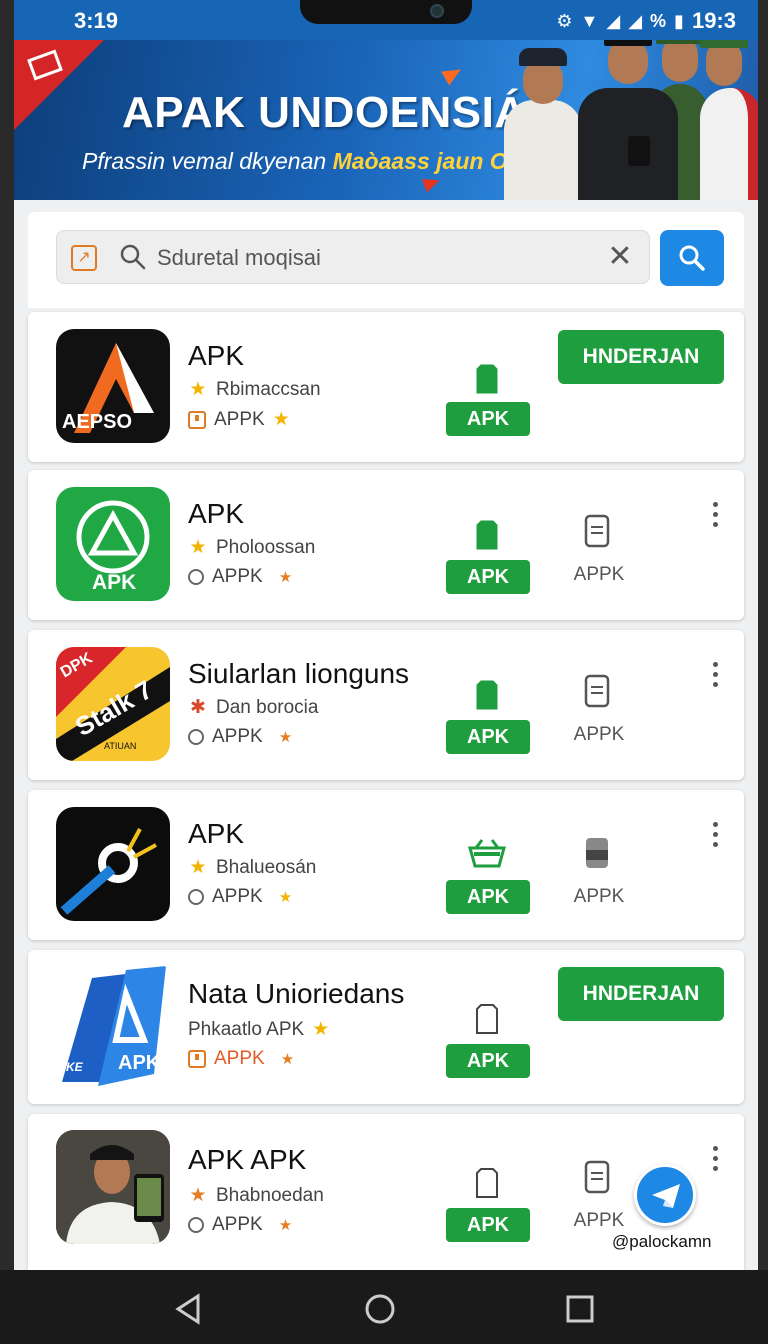 The width and height of the screenshot is (768, 1344). Describe the element at coordinates (113, 386) in the screenshot. I see `app-icon-aepso: AEPSO` at that location.